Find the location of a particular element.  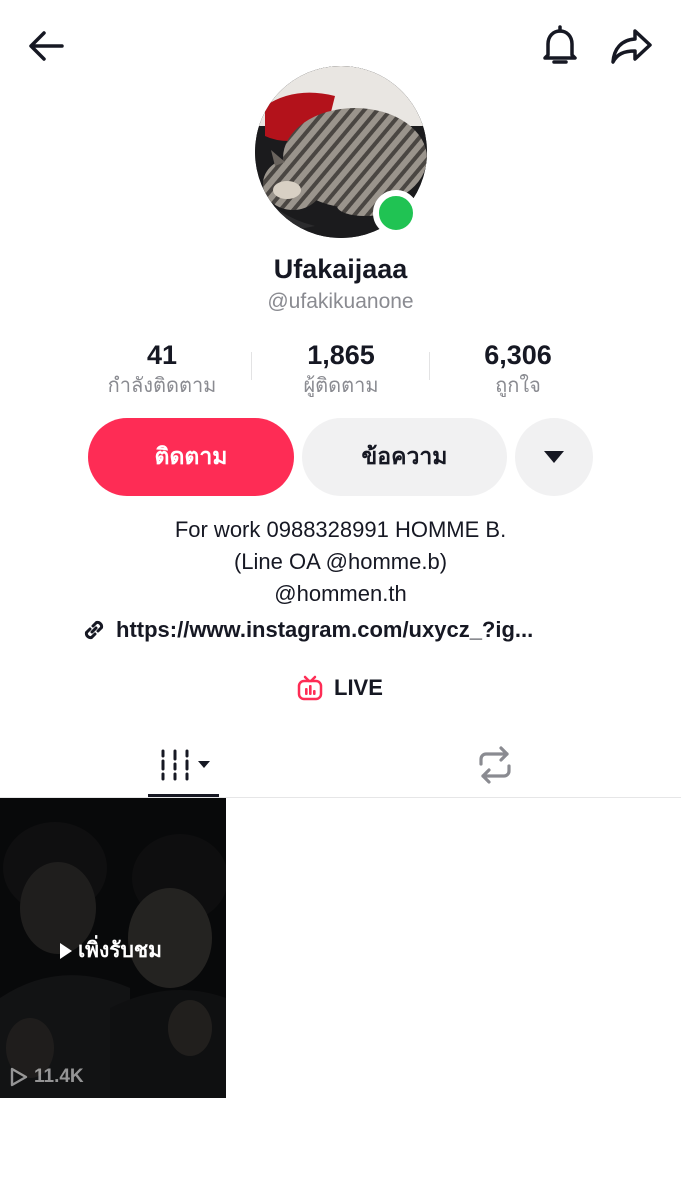

stat-following-label: กำลังติดตาม is located at coordinates (162, 386).